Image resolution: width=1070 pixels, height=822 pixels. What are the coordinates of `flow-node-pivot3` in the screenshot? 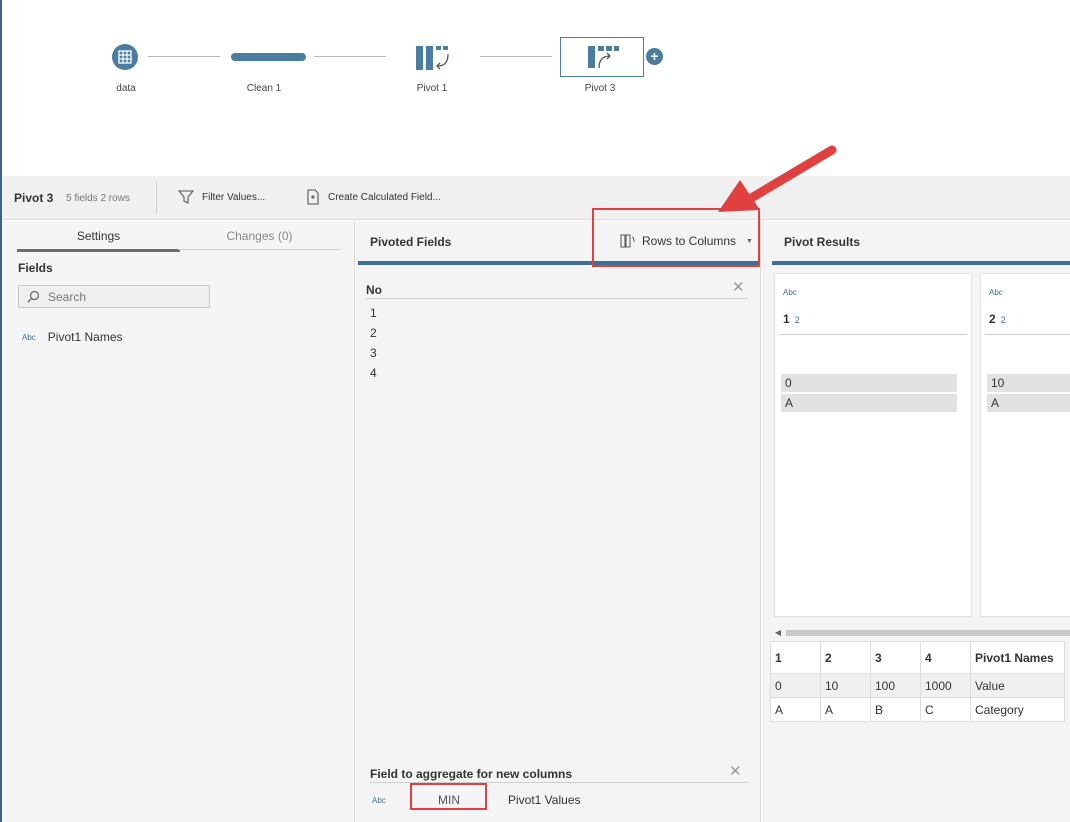 It's located at (602, 57).